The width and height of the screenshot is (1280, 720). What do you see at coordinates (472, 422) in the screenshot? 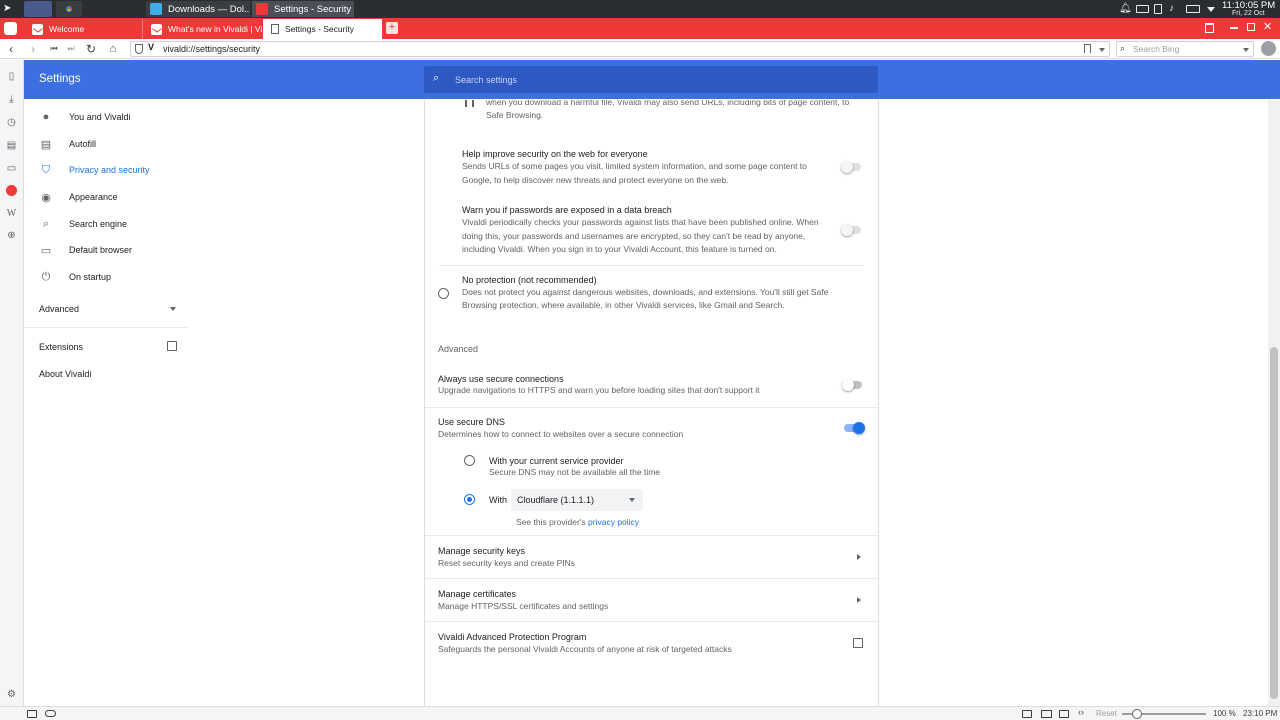
I see `secure-dns-title: Use secure DNS` at bounding box center [472, 422].